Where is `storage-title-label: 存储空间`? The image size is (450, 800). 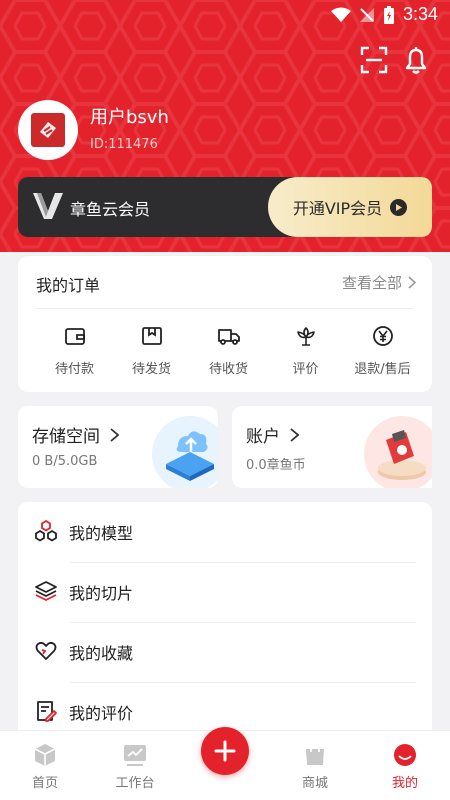 storage-title-label: 存储空间 is located at coordinates (66, 437).